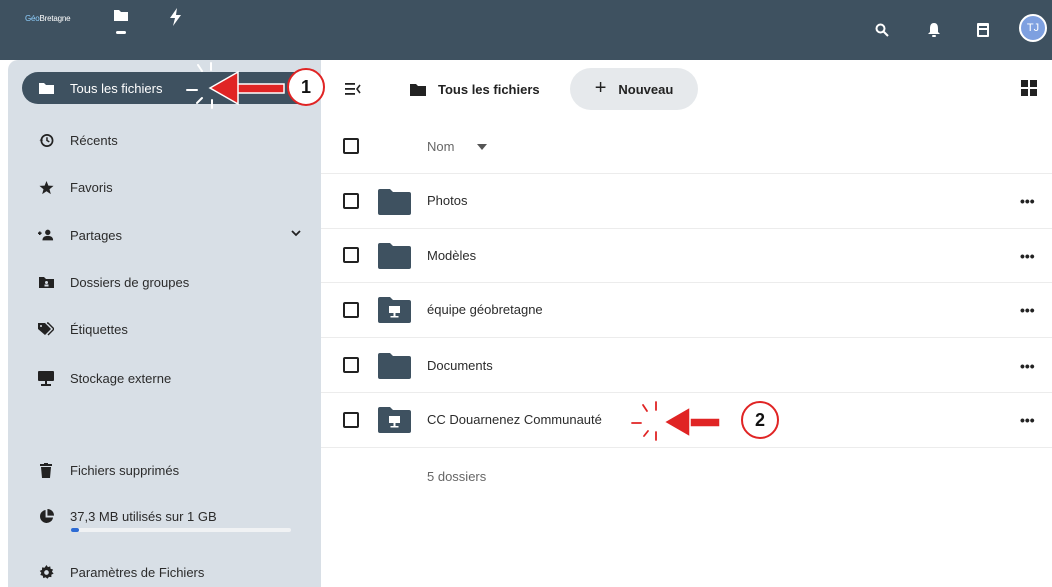  Describe the element at coordinates (296, 233) in the screenshot. I see `chevron-down-icon` at that location.